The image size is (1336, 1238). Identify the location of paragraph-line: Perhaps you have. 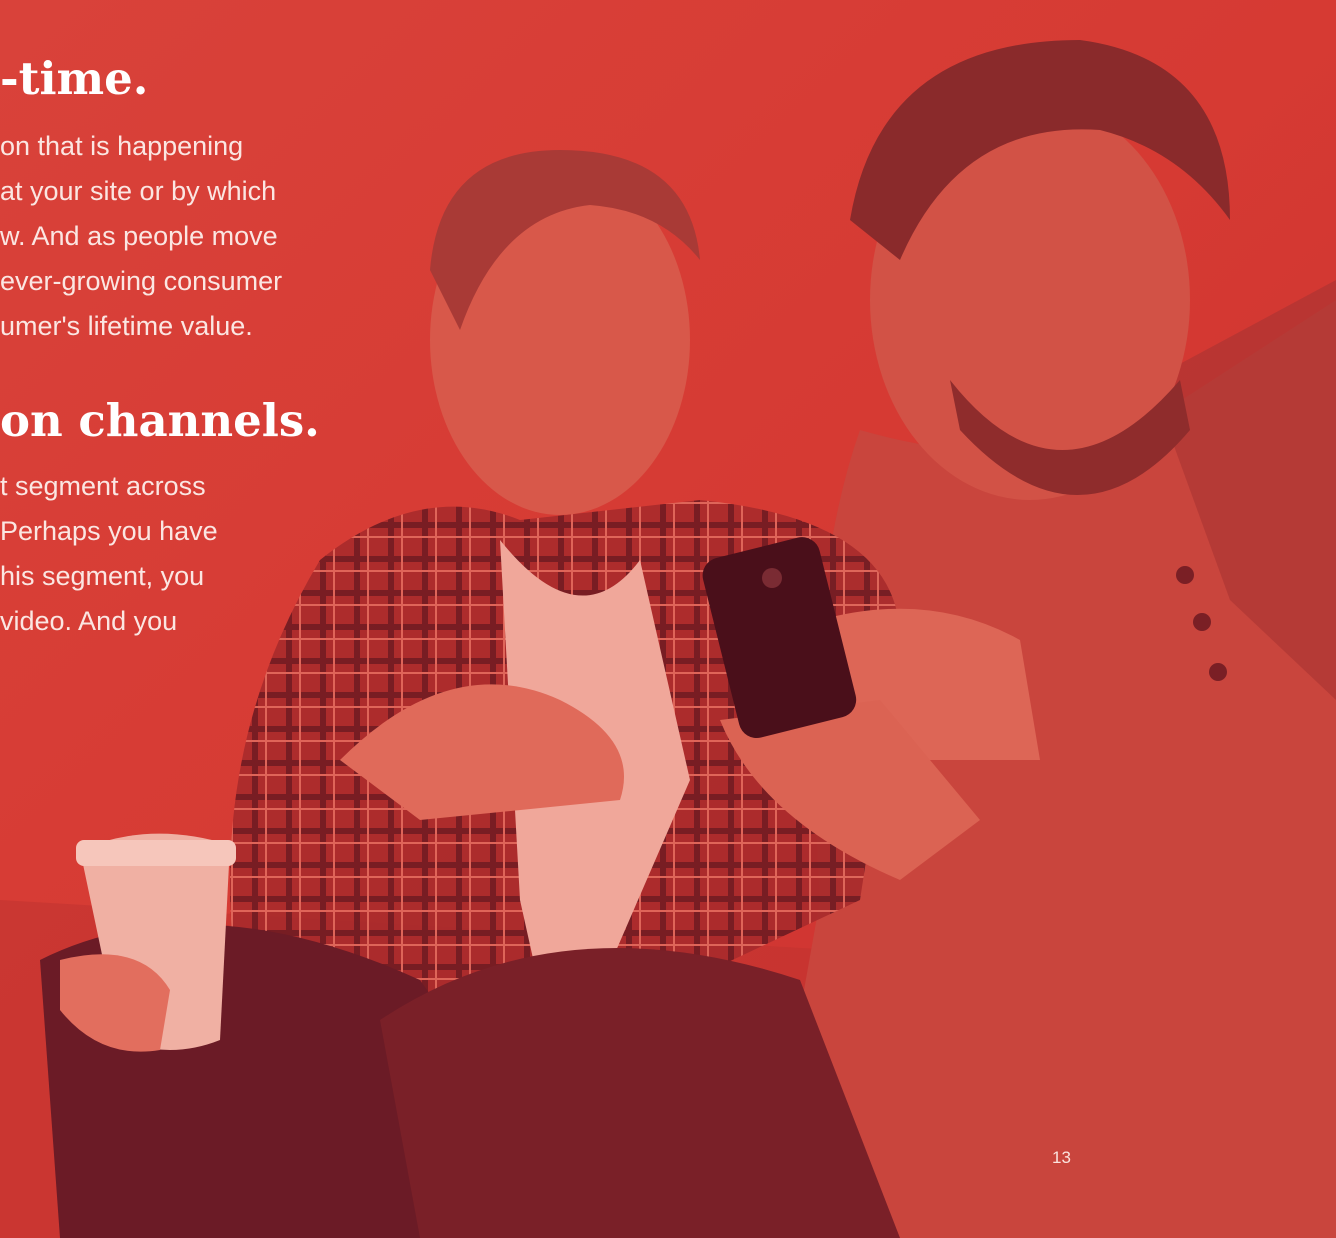
(109, 531).